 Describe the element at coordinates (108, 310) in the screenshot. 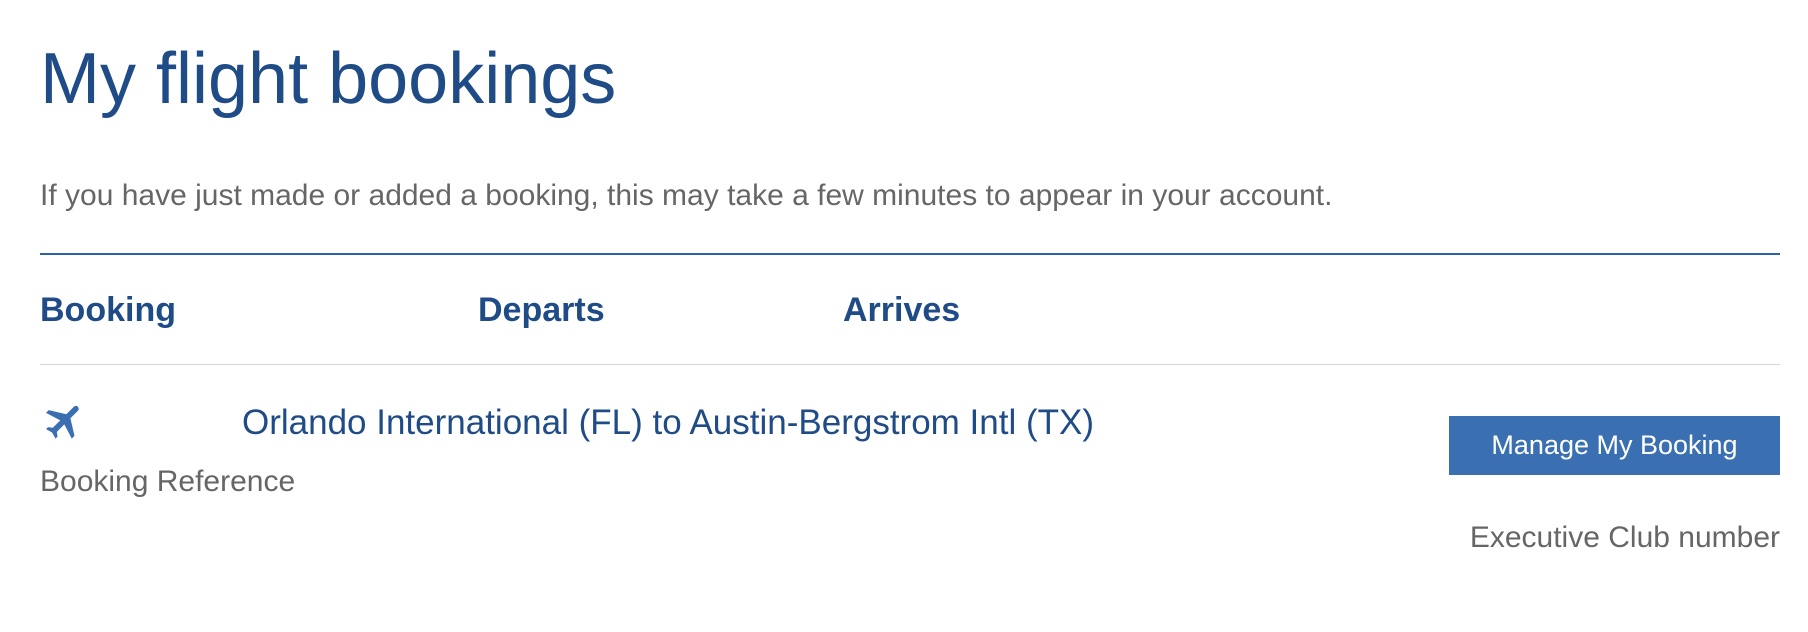

I see `column-header-booking: Booking` at that location.